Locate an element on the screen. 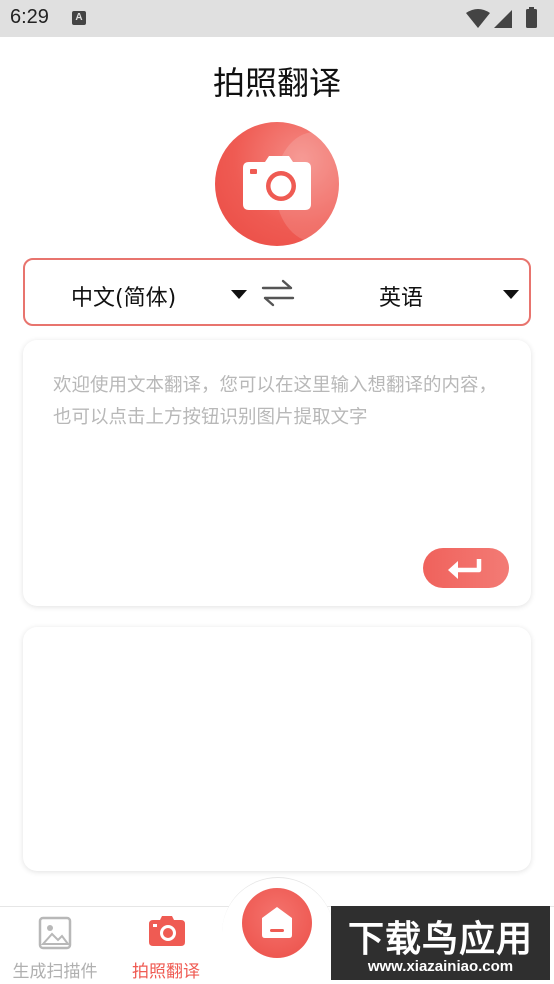  language-bar: 中文(简体) 英语 is located at coordinates (277, 292).